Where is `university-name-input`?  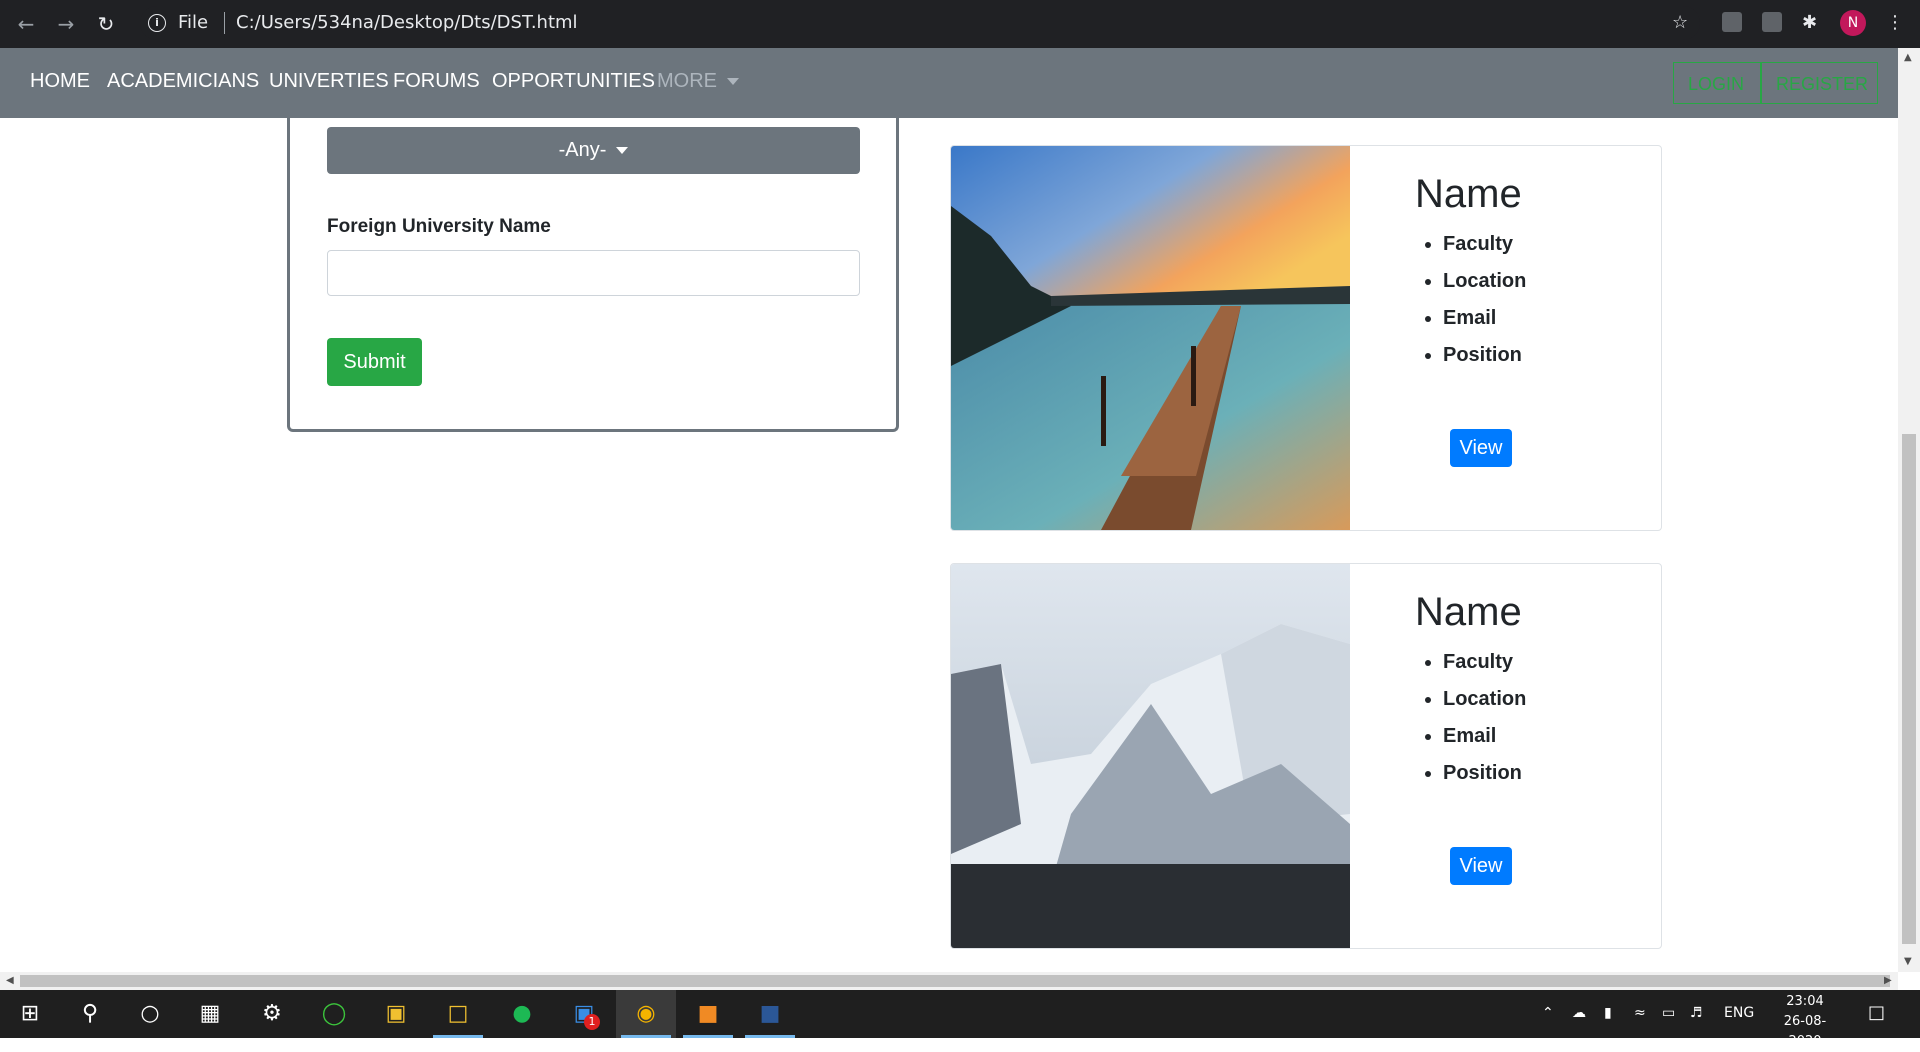
university-name-input is located at coordinates (593, 273).